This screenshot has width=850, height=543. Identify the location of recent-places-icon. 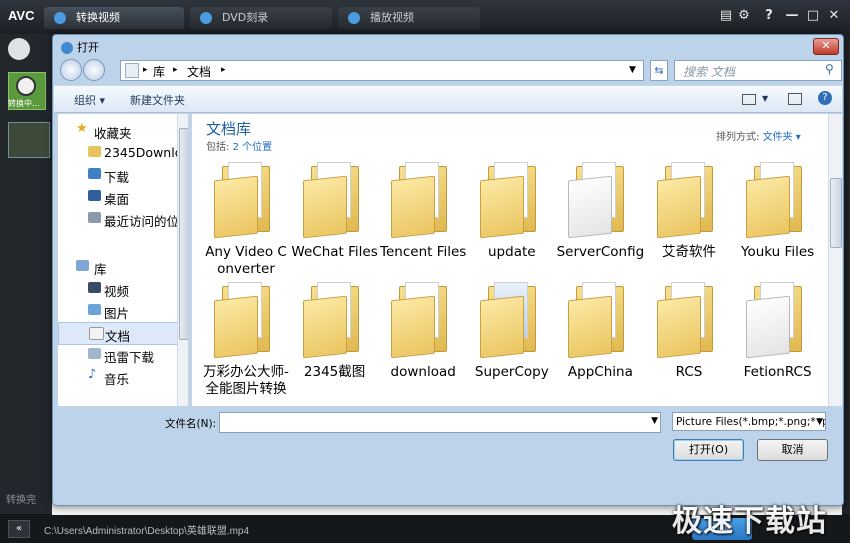
(94, 217).